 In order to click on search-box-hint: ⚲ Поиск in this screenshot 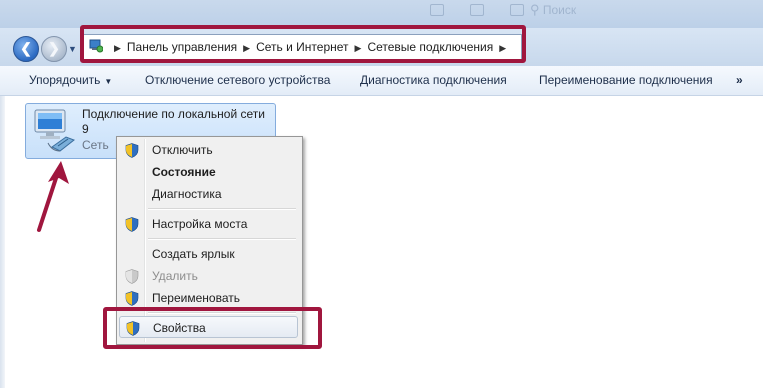, I will do `click(646, 12)`.